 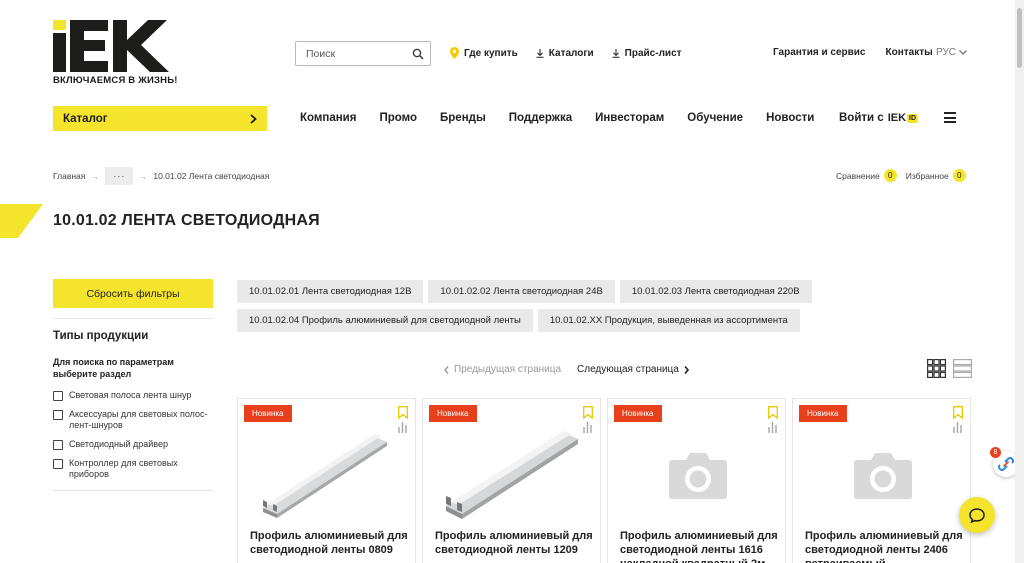 What do you see at coordinates (890, 175) in the screenshot?
I see `compare-count-badge: 0` at bounding box center [890, 175].